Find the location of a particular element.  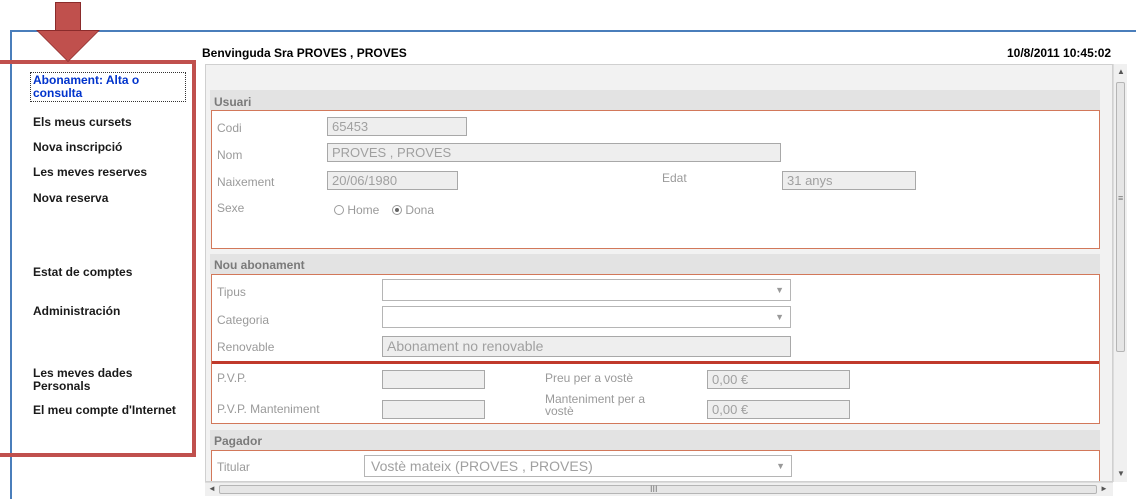

grip-icon: ≡ is located at coordinates (1121, 198).